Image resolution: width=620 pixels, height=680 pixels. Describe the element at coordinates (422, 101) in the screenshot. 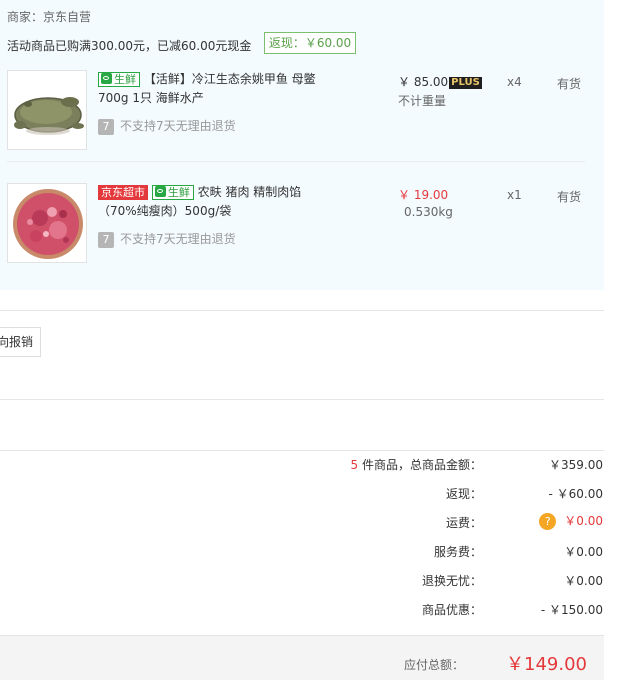

I see `weight-note: 不计重量` at that location.